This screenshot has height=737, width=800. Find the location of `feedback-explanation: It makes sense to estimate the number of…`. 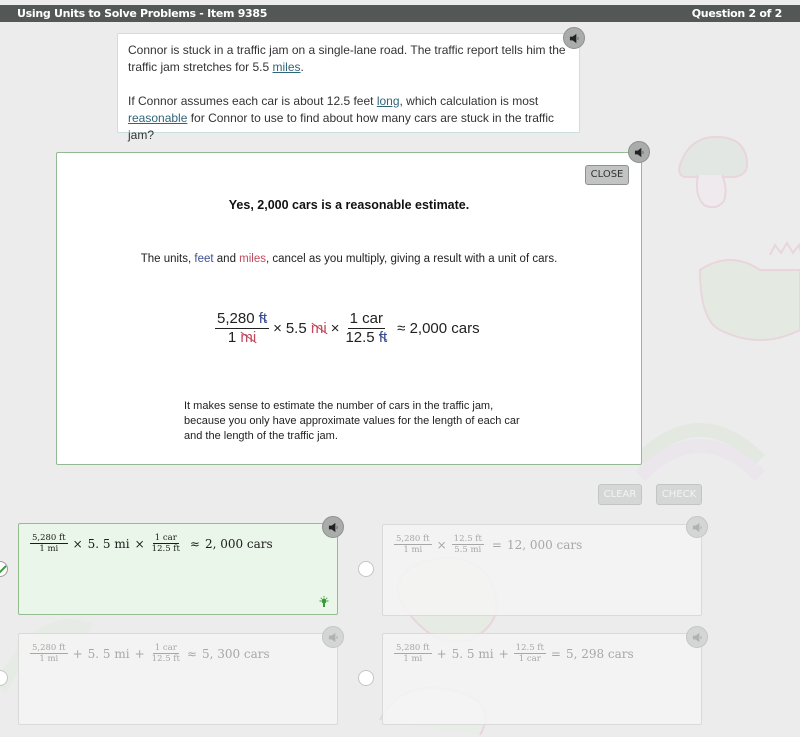

feedback-explanation: It makes sense to estimate the number of… is located at coordinates (352, 421).